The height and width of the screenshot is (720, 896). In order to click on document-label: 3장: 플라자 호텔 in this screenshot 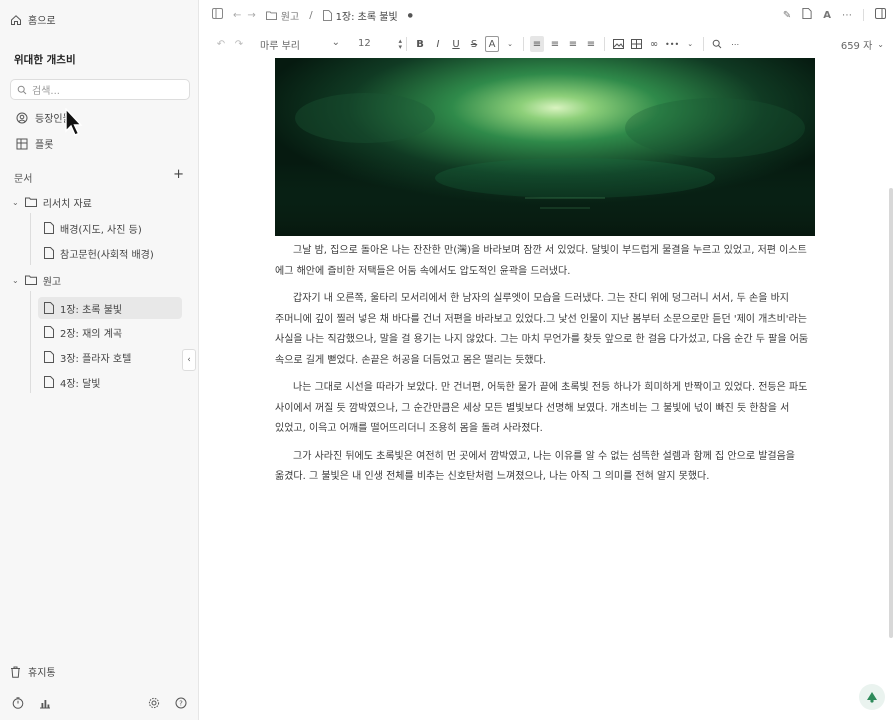, I will do `click(96, 359)`.